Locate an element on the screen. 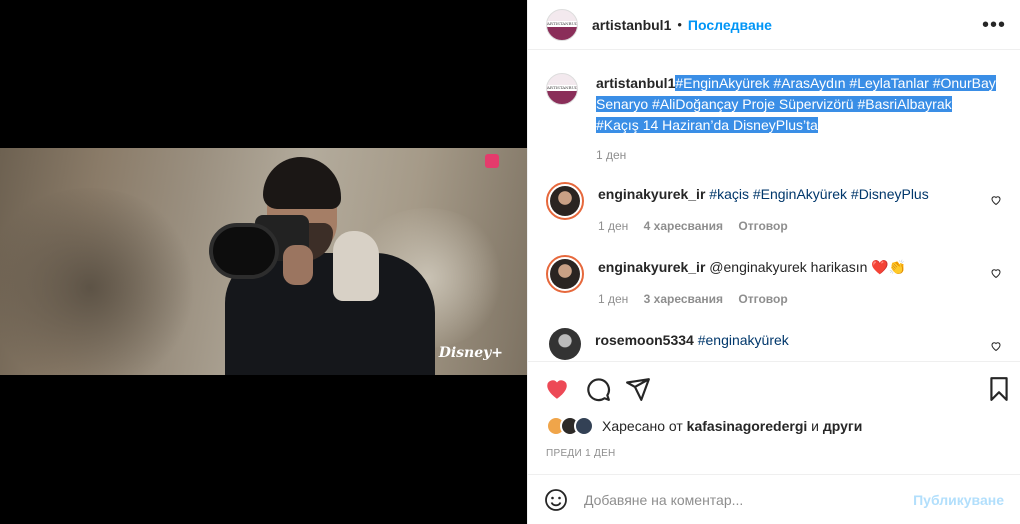  username-link: artistanbul1 is located at coordinates (631, 25).